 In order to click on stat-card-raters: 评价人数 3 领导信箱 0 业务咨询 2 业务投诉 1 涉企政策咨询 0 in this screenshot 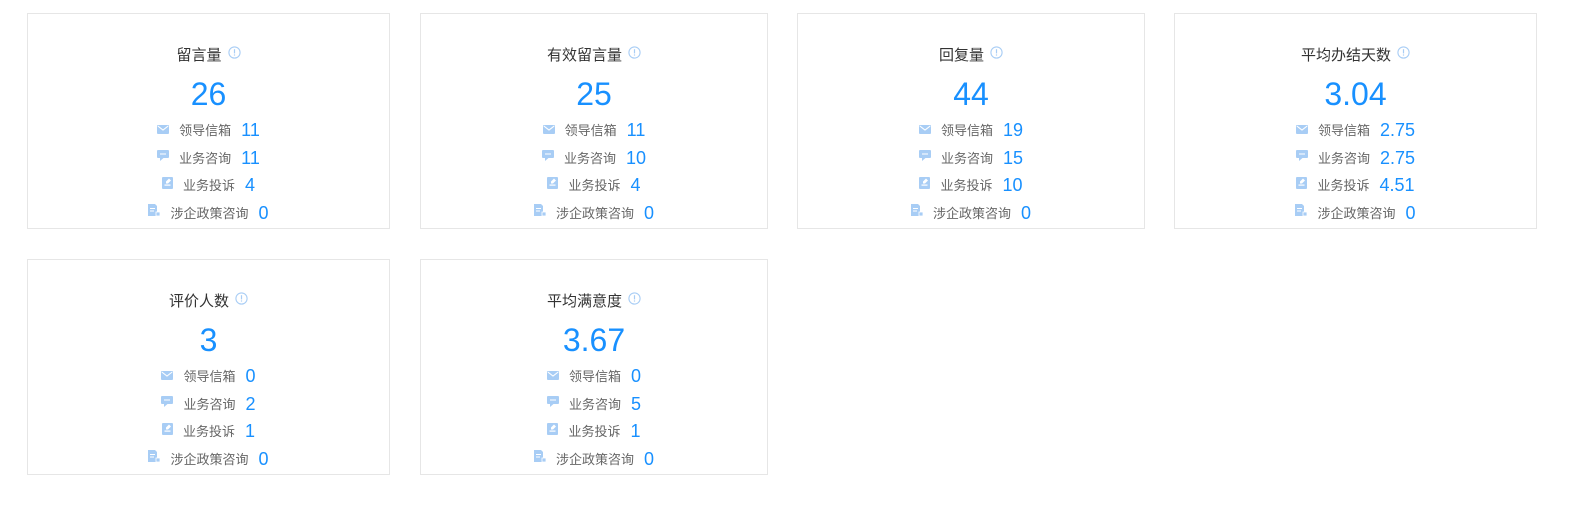, I will do `click(208, 367)`.